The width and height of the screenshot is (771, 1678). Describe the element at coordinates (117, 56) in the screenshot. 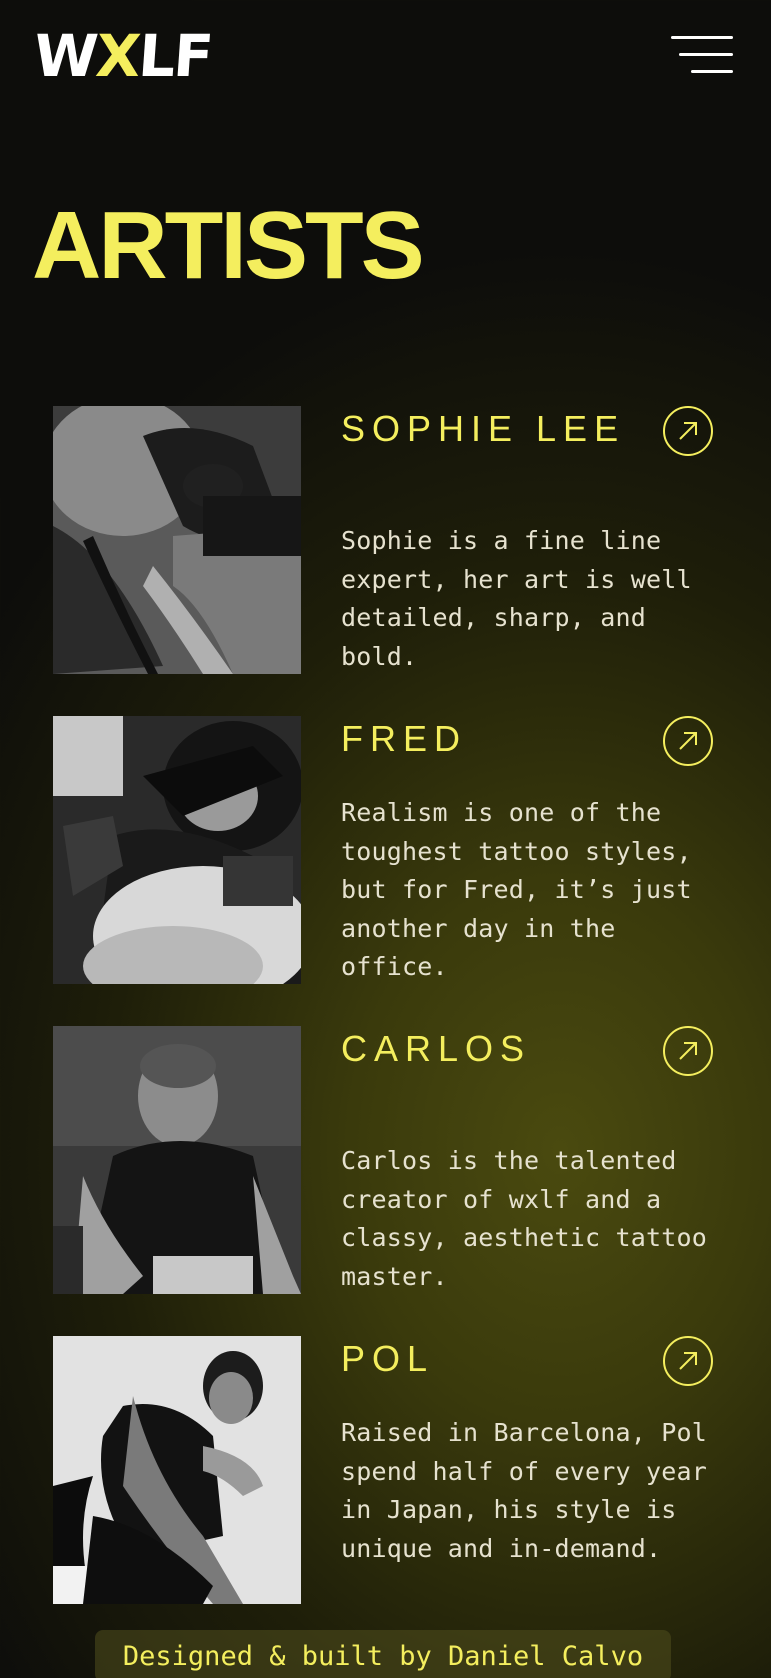

I see `logo-letter-x: X` at that location.